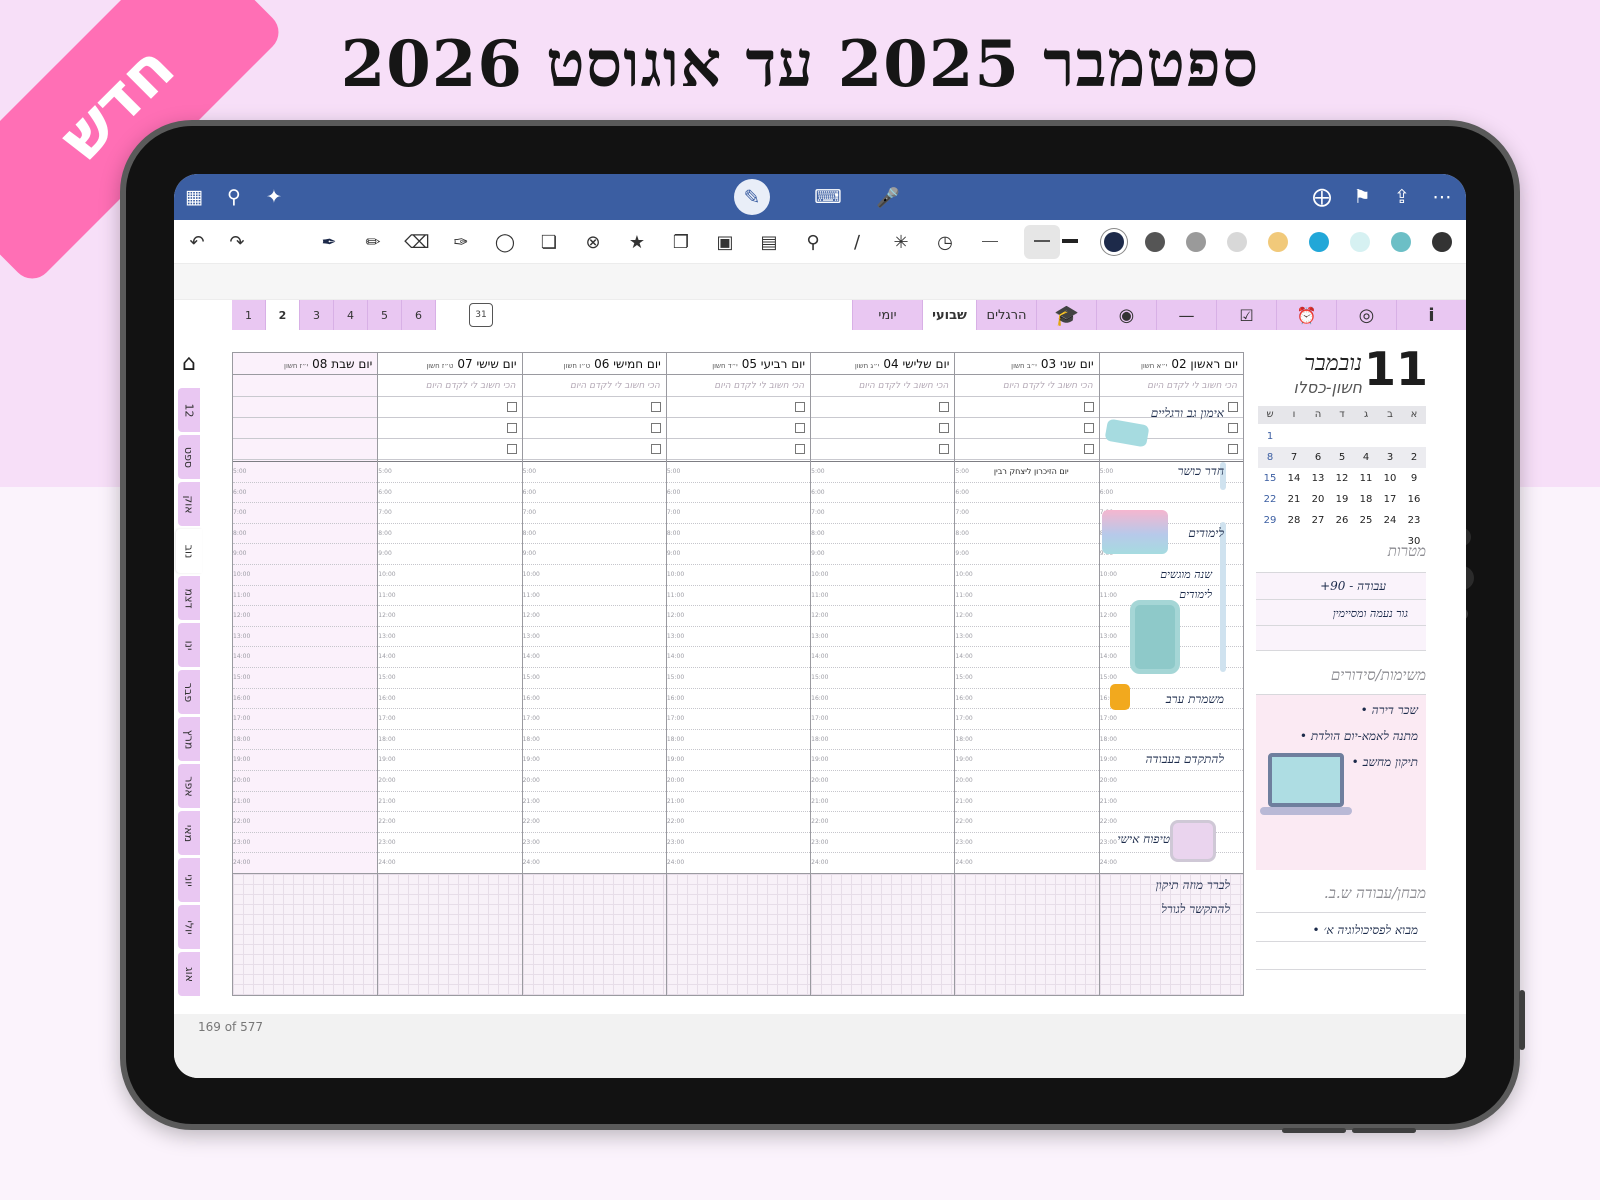 The height and width of the screenshot is (1200, 1600). What do you see at coordinates (1322, 197) in the screenshot?
I see `add-page-icon: ⨁` at bounding box center [1322, 197].